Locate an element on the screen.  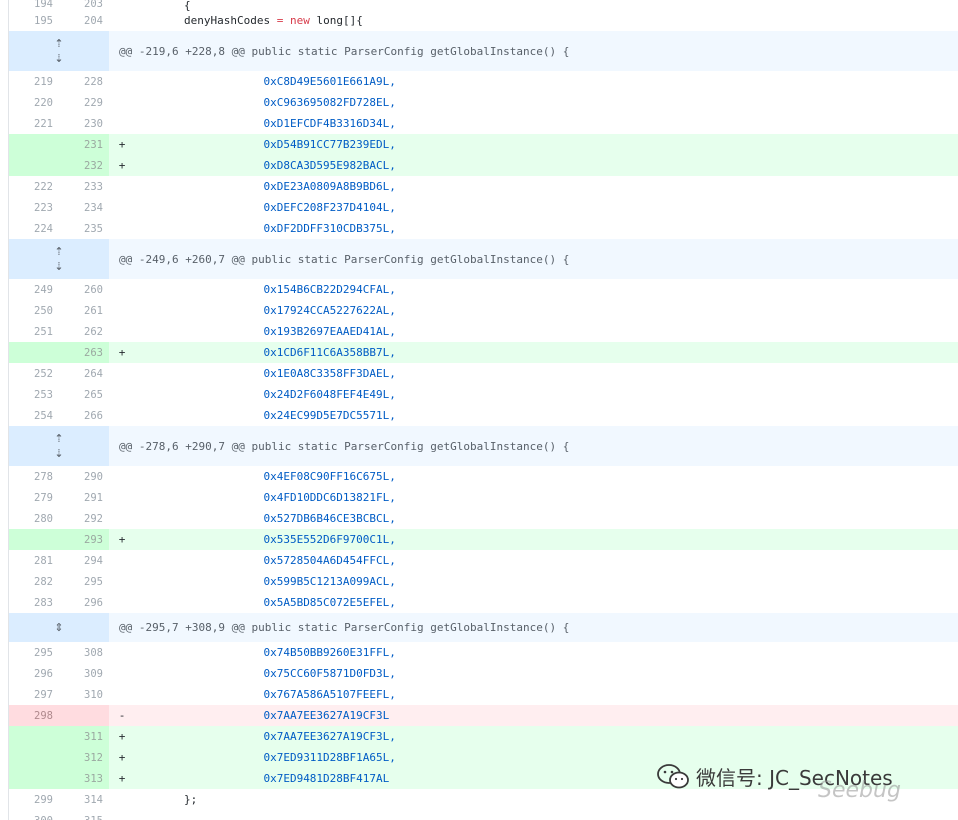
old-line-number: 299 is located at coordinates (34, 799).